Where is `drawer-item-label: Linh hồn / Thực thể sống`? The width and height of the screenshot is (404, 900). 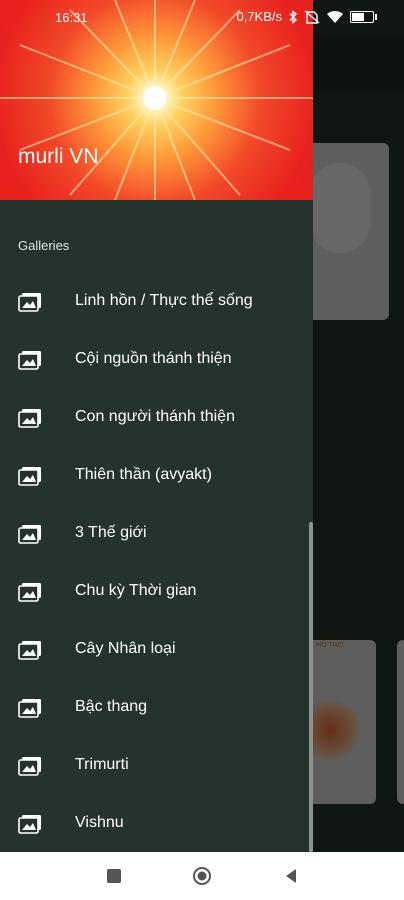
drawer-item-label: Linh hồn / Thực thể sống is located at coordinates (164, 300).